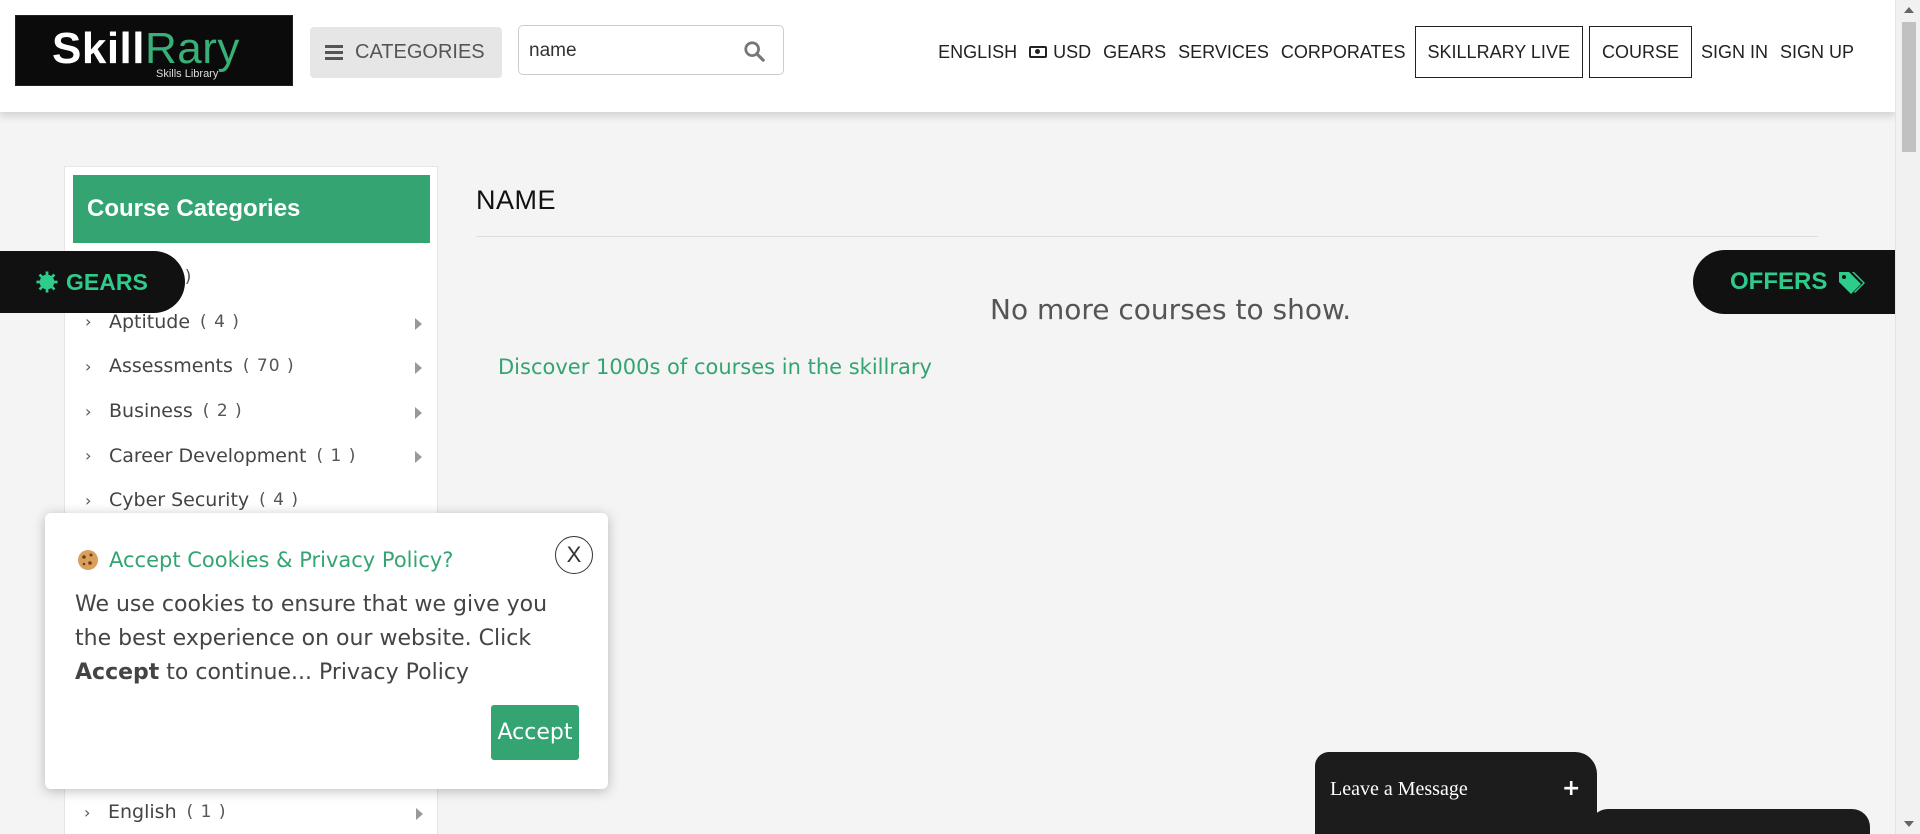 Image resolution: width=1920 pixels, height=834 pixels. Describe the element at coordinates (1909, 10) in the screenshot. I see `scroll-up-arrow-icon` at that location.